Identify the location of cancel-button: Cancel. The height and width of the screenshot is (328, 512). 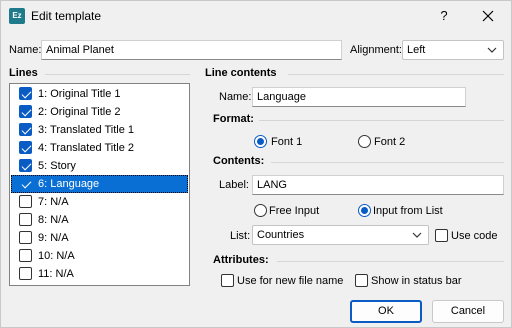
(468, 311).